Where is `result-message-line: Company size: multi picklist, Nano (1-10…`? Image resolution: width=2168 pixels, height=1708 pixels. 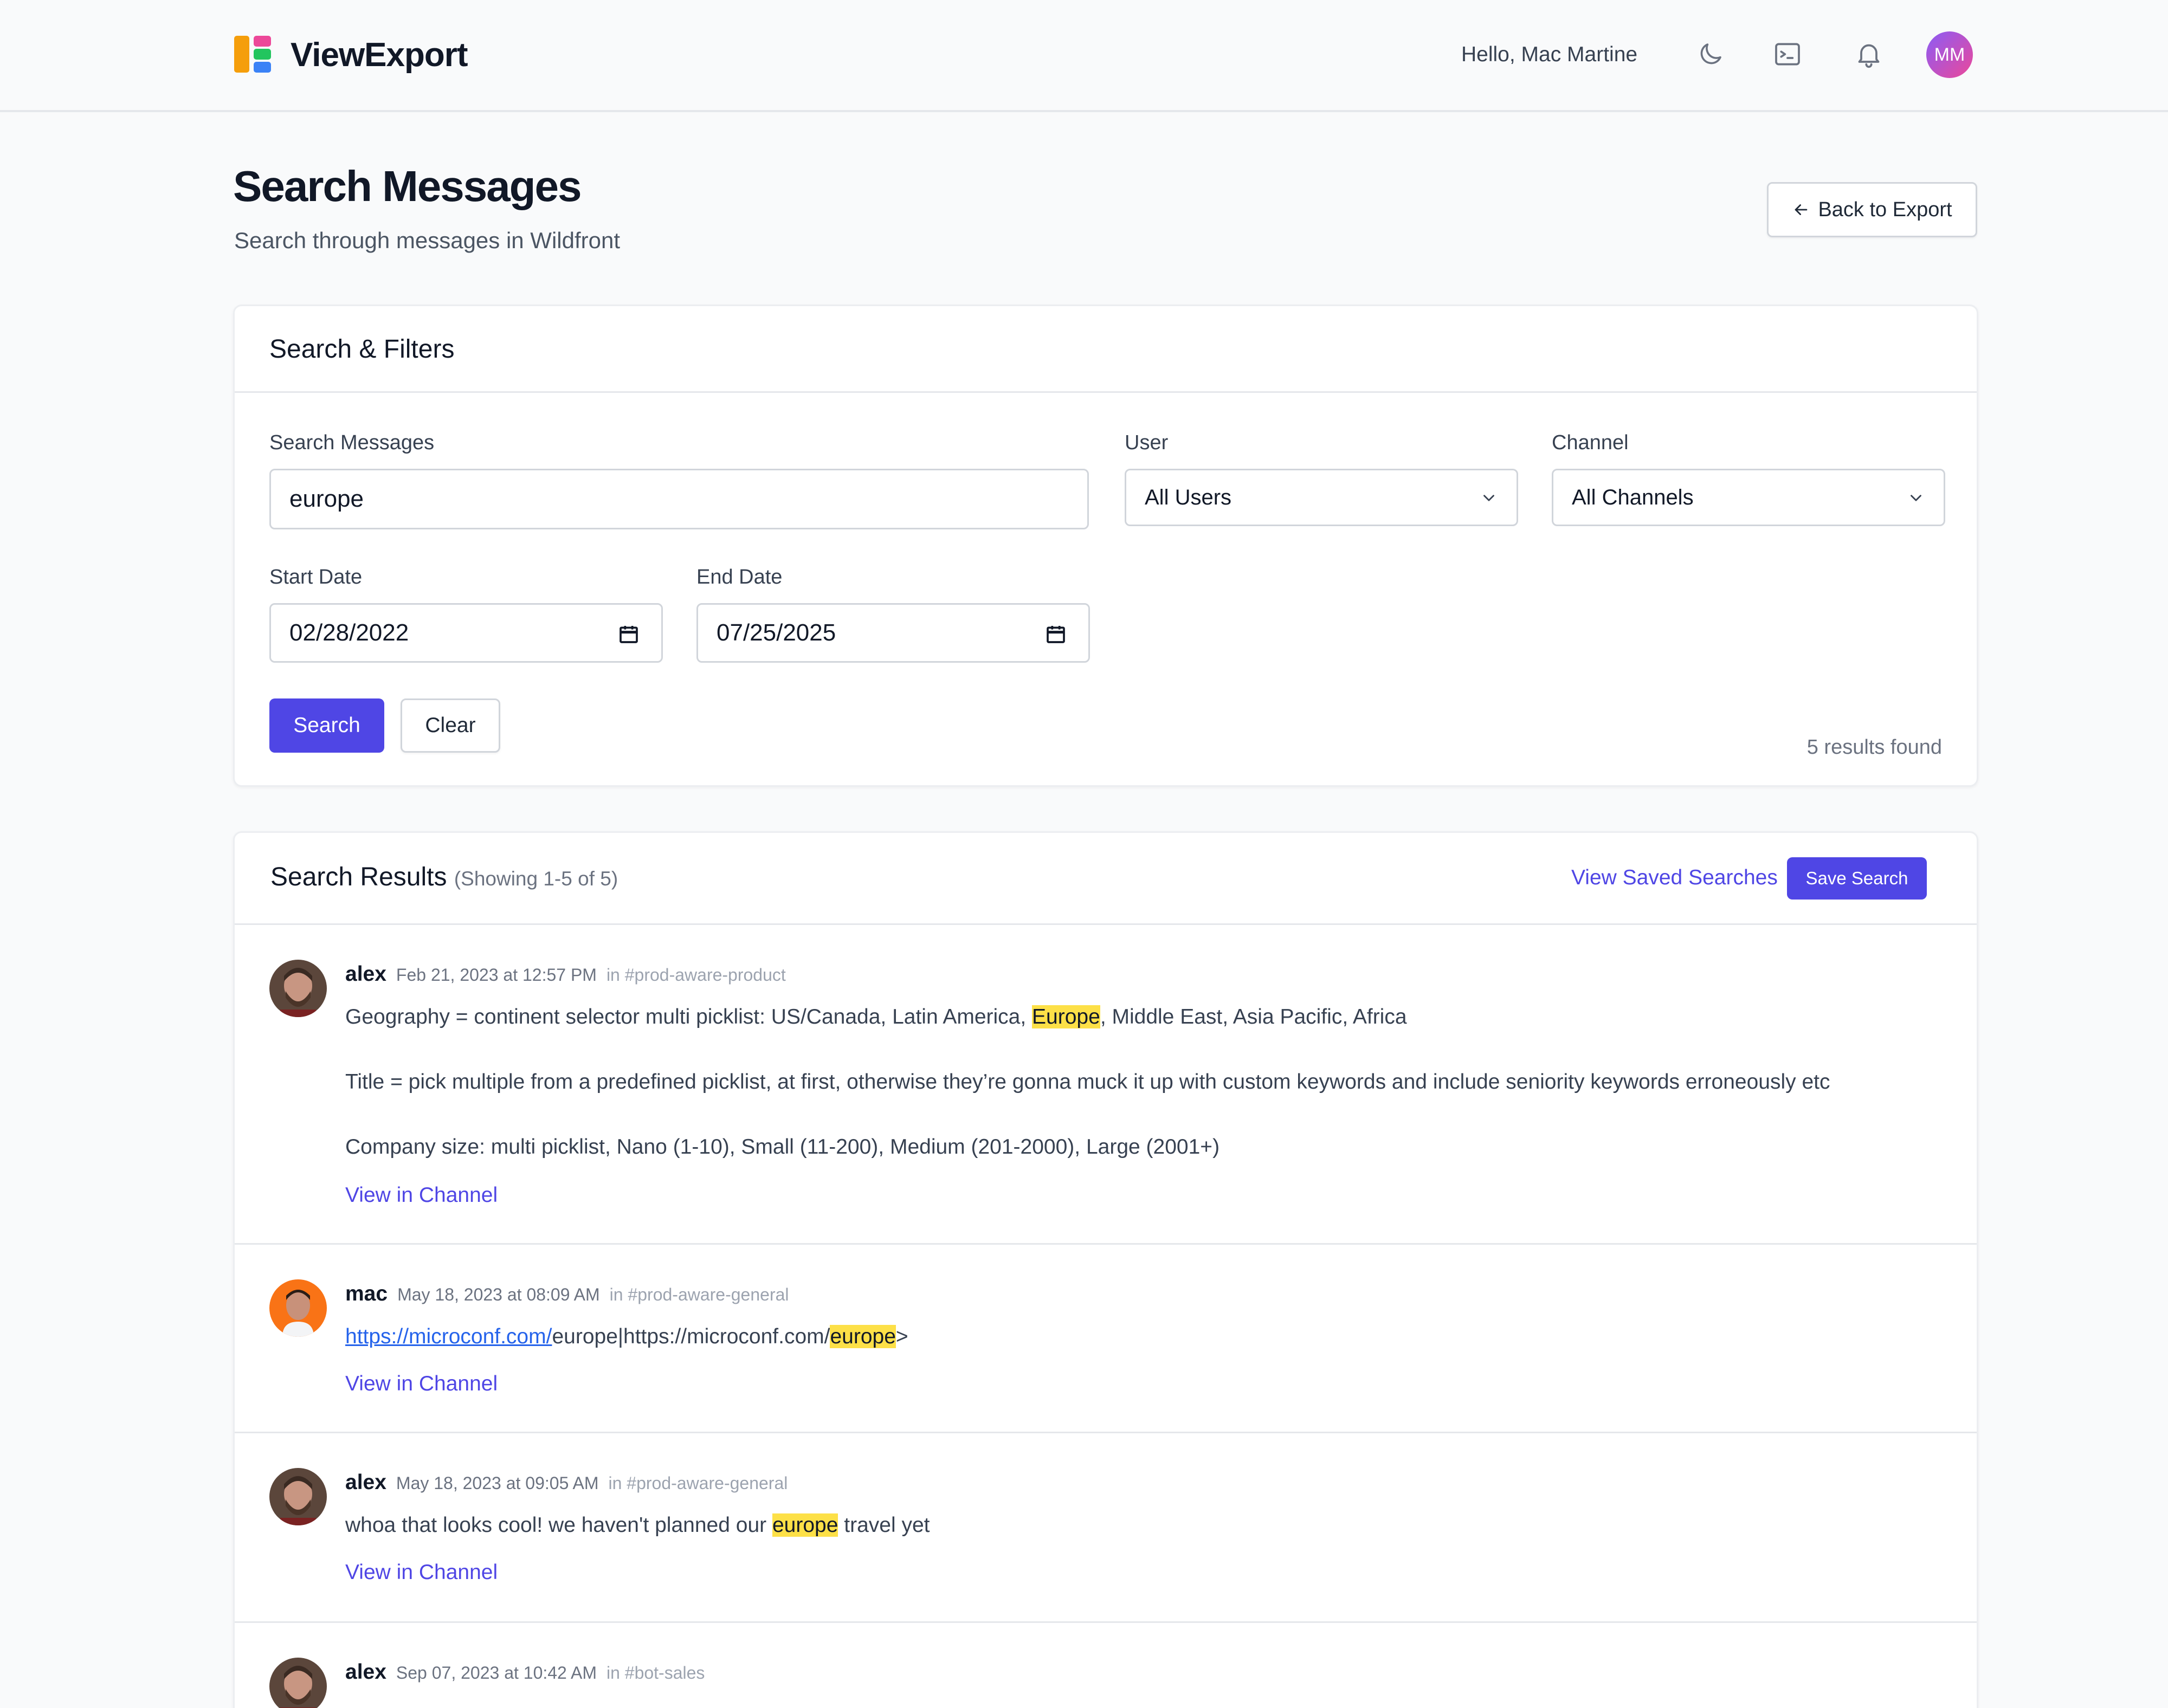
result-message-line: Company size: multi picklist, Nano (1-10… is located at coordinates (782, 1147).